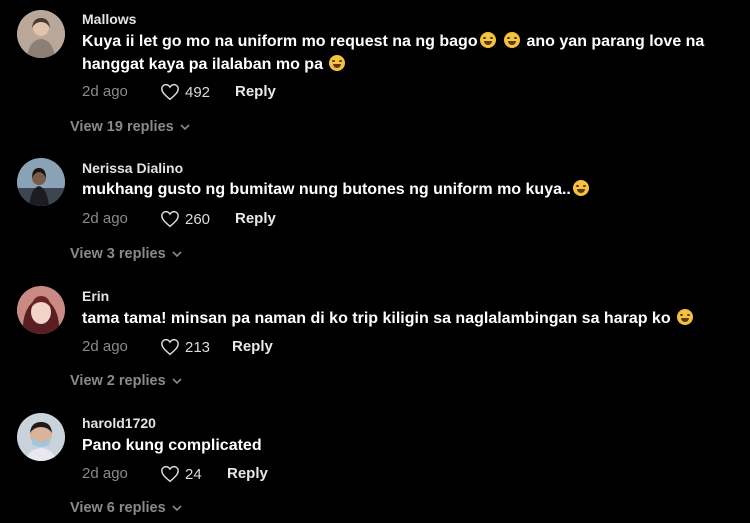  What do you see at coordinates (119, 423) in the screenshot?
I see `username: harold1720` at bounding box center [119, 423].